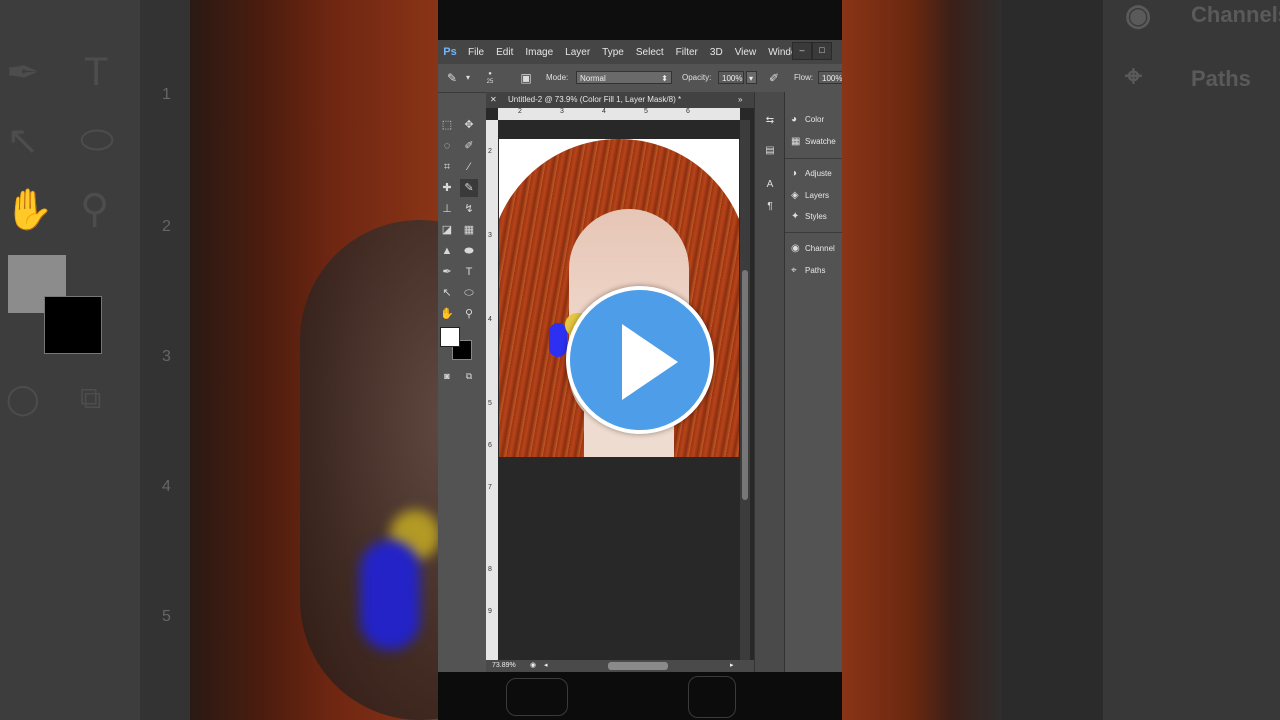 This screenshot has width=1280, height=720. What do you see at coordinates (166, 94) in the screenshot?
I see `ruler-number: 1` at bounding box center [166, 94].